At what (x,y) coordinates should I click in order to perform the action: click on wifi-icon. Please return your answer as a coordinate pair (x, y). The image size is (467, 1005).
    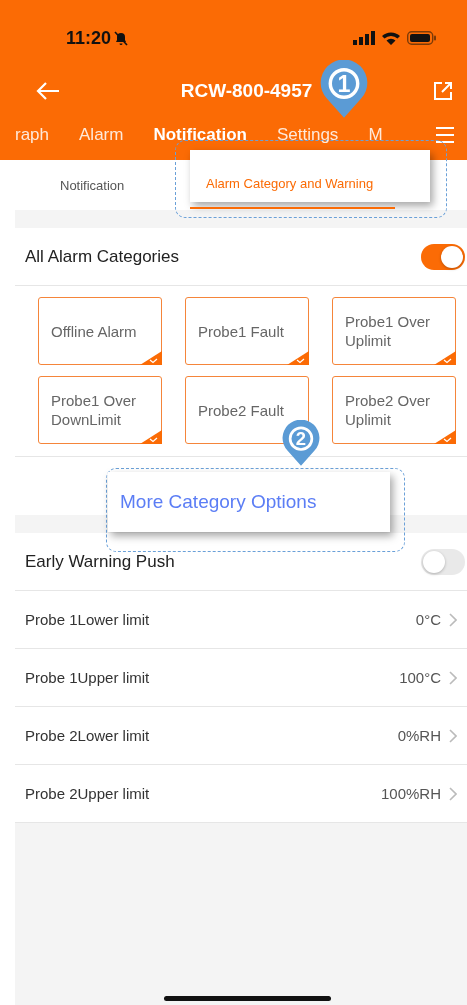
    Looking at the image, I should click on (391, 38).